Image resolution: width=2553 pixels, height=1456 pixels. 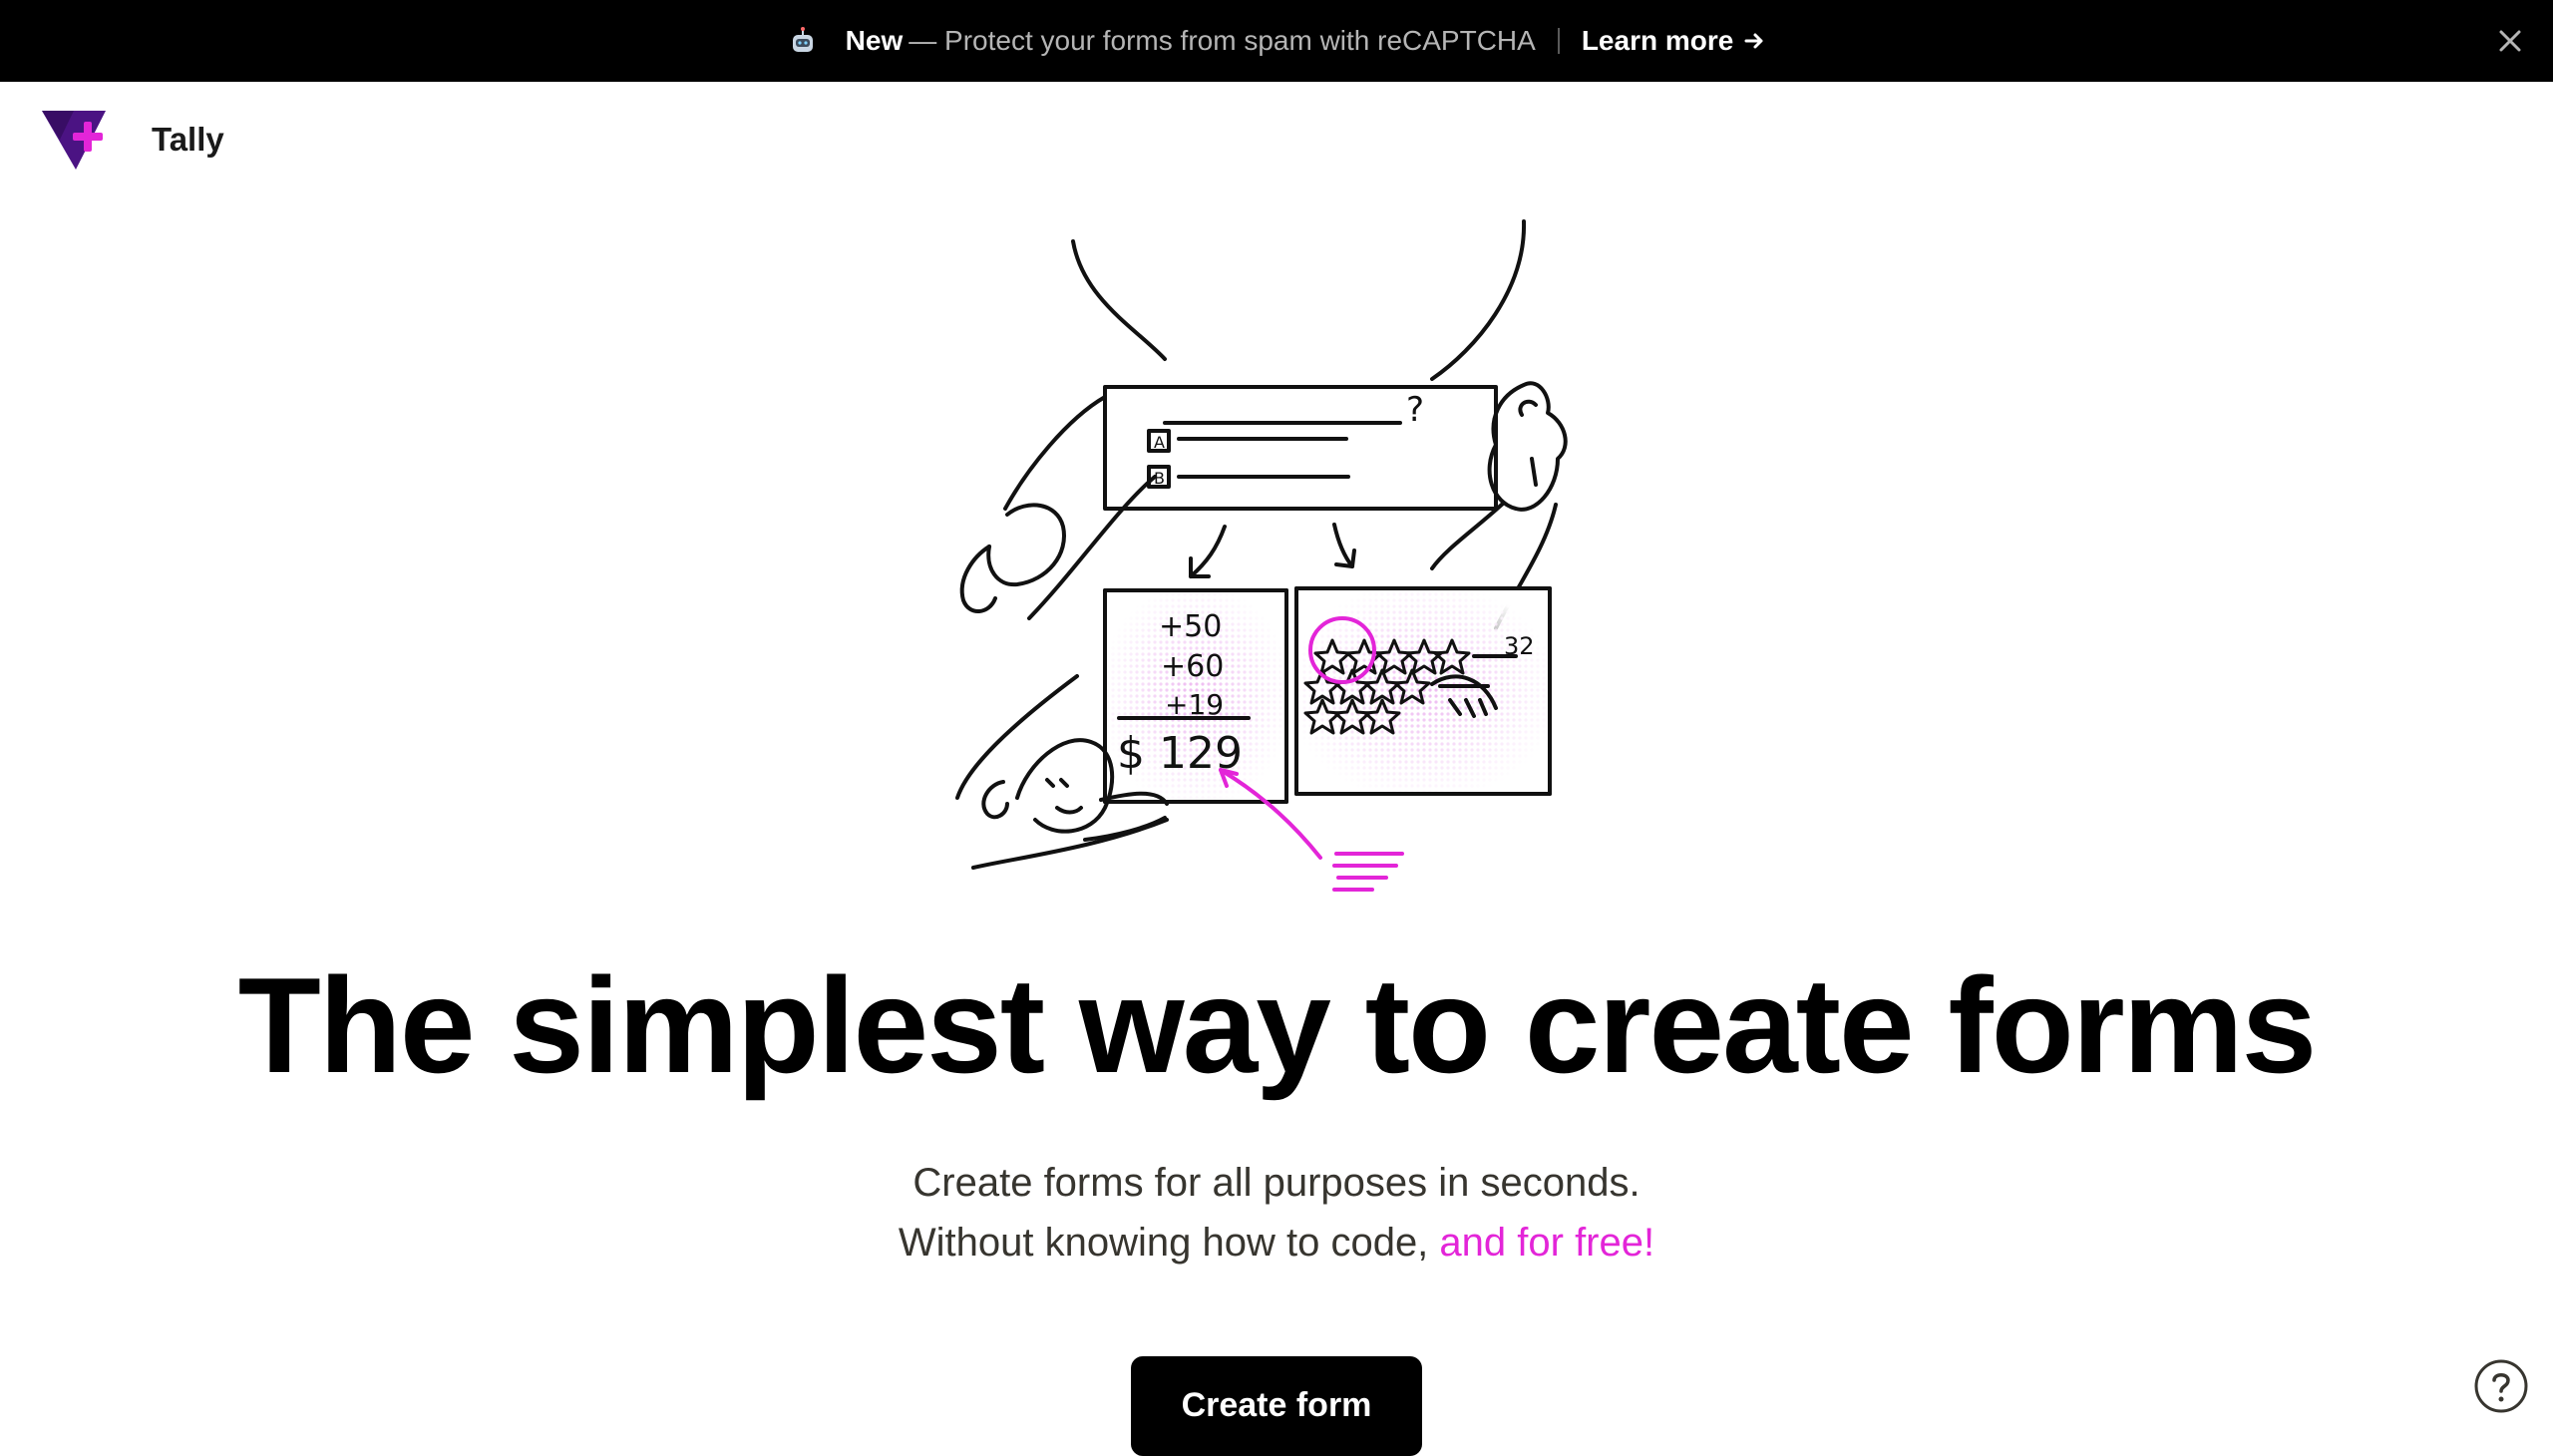 What do you see at coordinates (875, 40) in the screenshot?
I see `new-label: New` at bounding box center [875, 40].